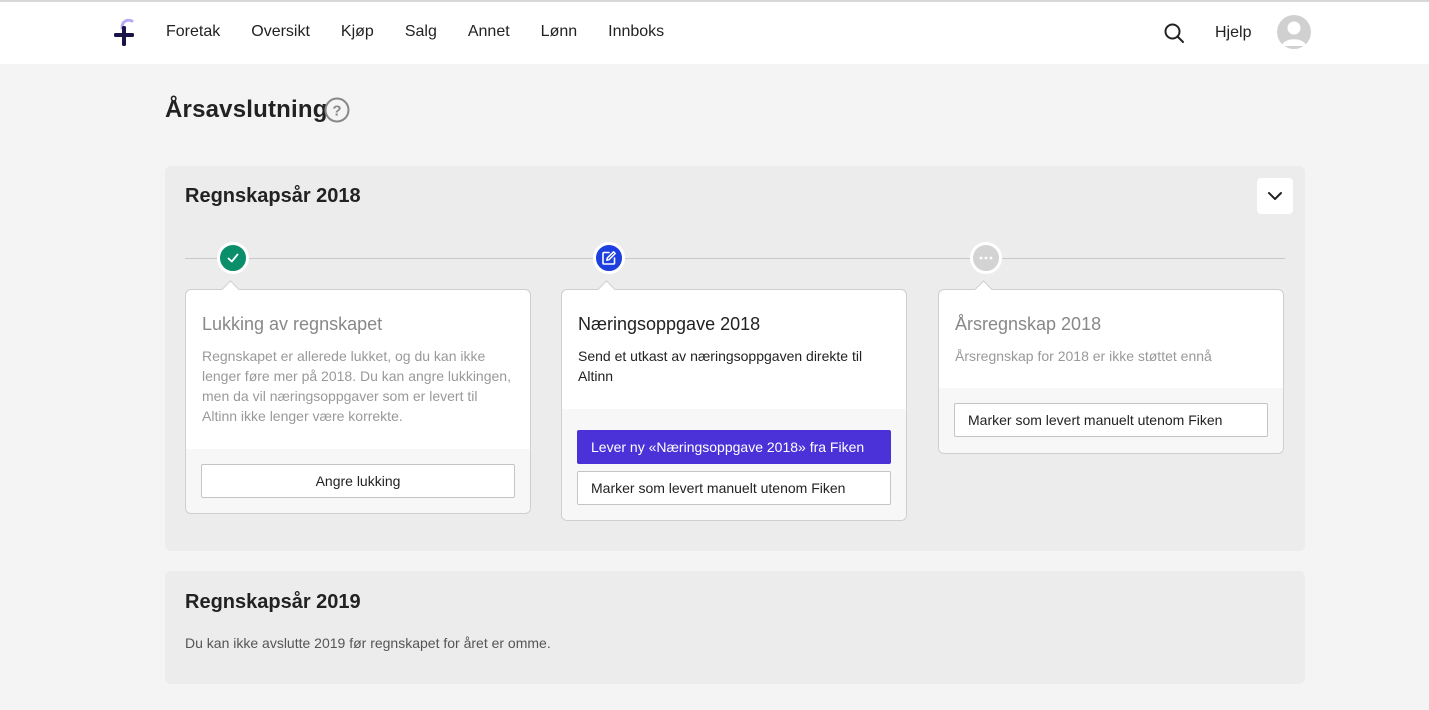 The width and height of the screenshot is (1429, 710). Describe the element at coordinates (292, 324) in the screenshot. I see `step-card-title: Lukking av regnskapet` at that location.